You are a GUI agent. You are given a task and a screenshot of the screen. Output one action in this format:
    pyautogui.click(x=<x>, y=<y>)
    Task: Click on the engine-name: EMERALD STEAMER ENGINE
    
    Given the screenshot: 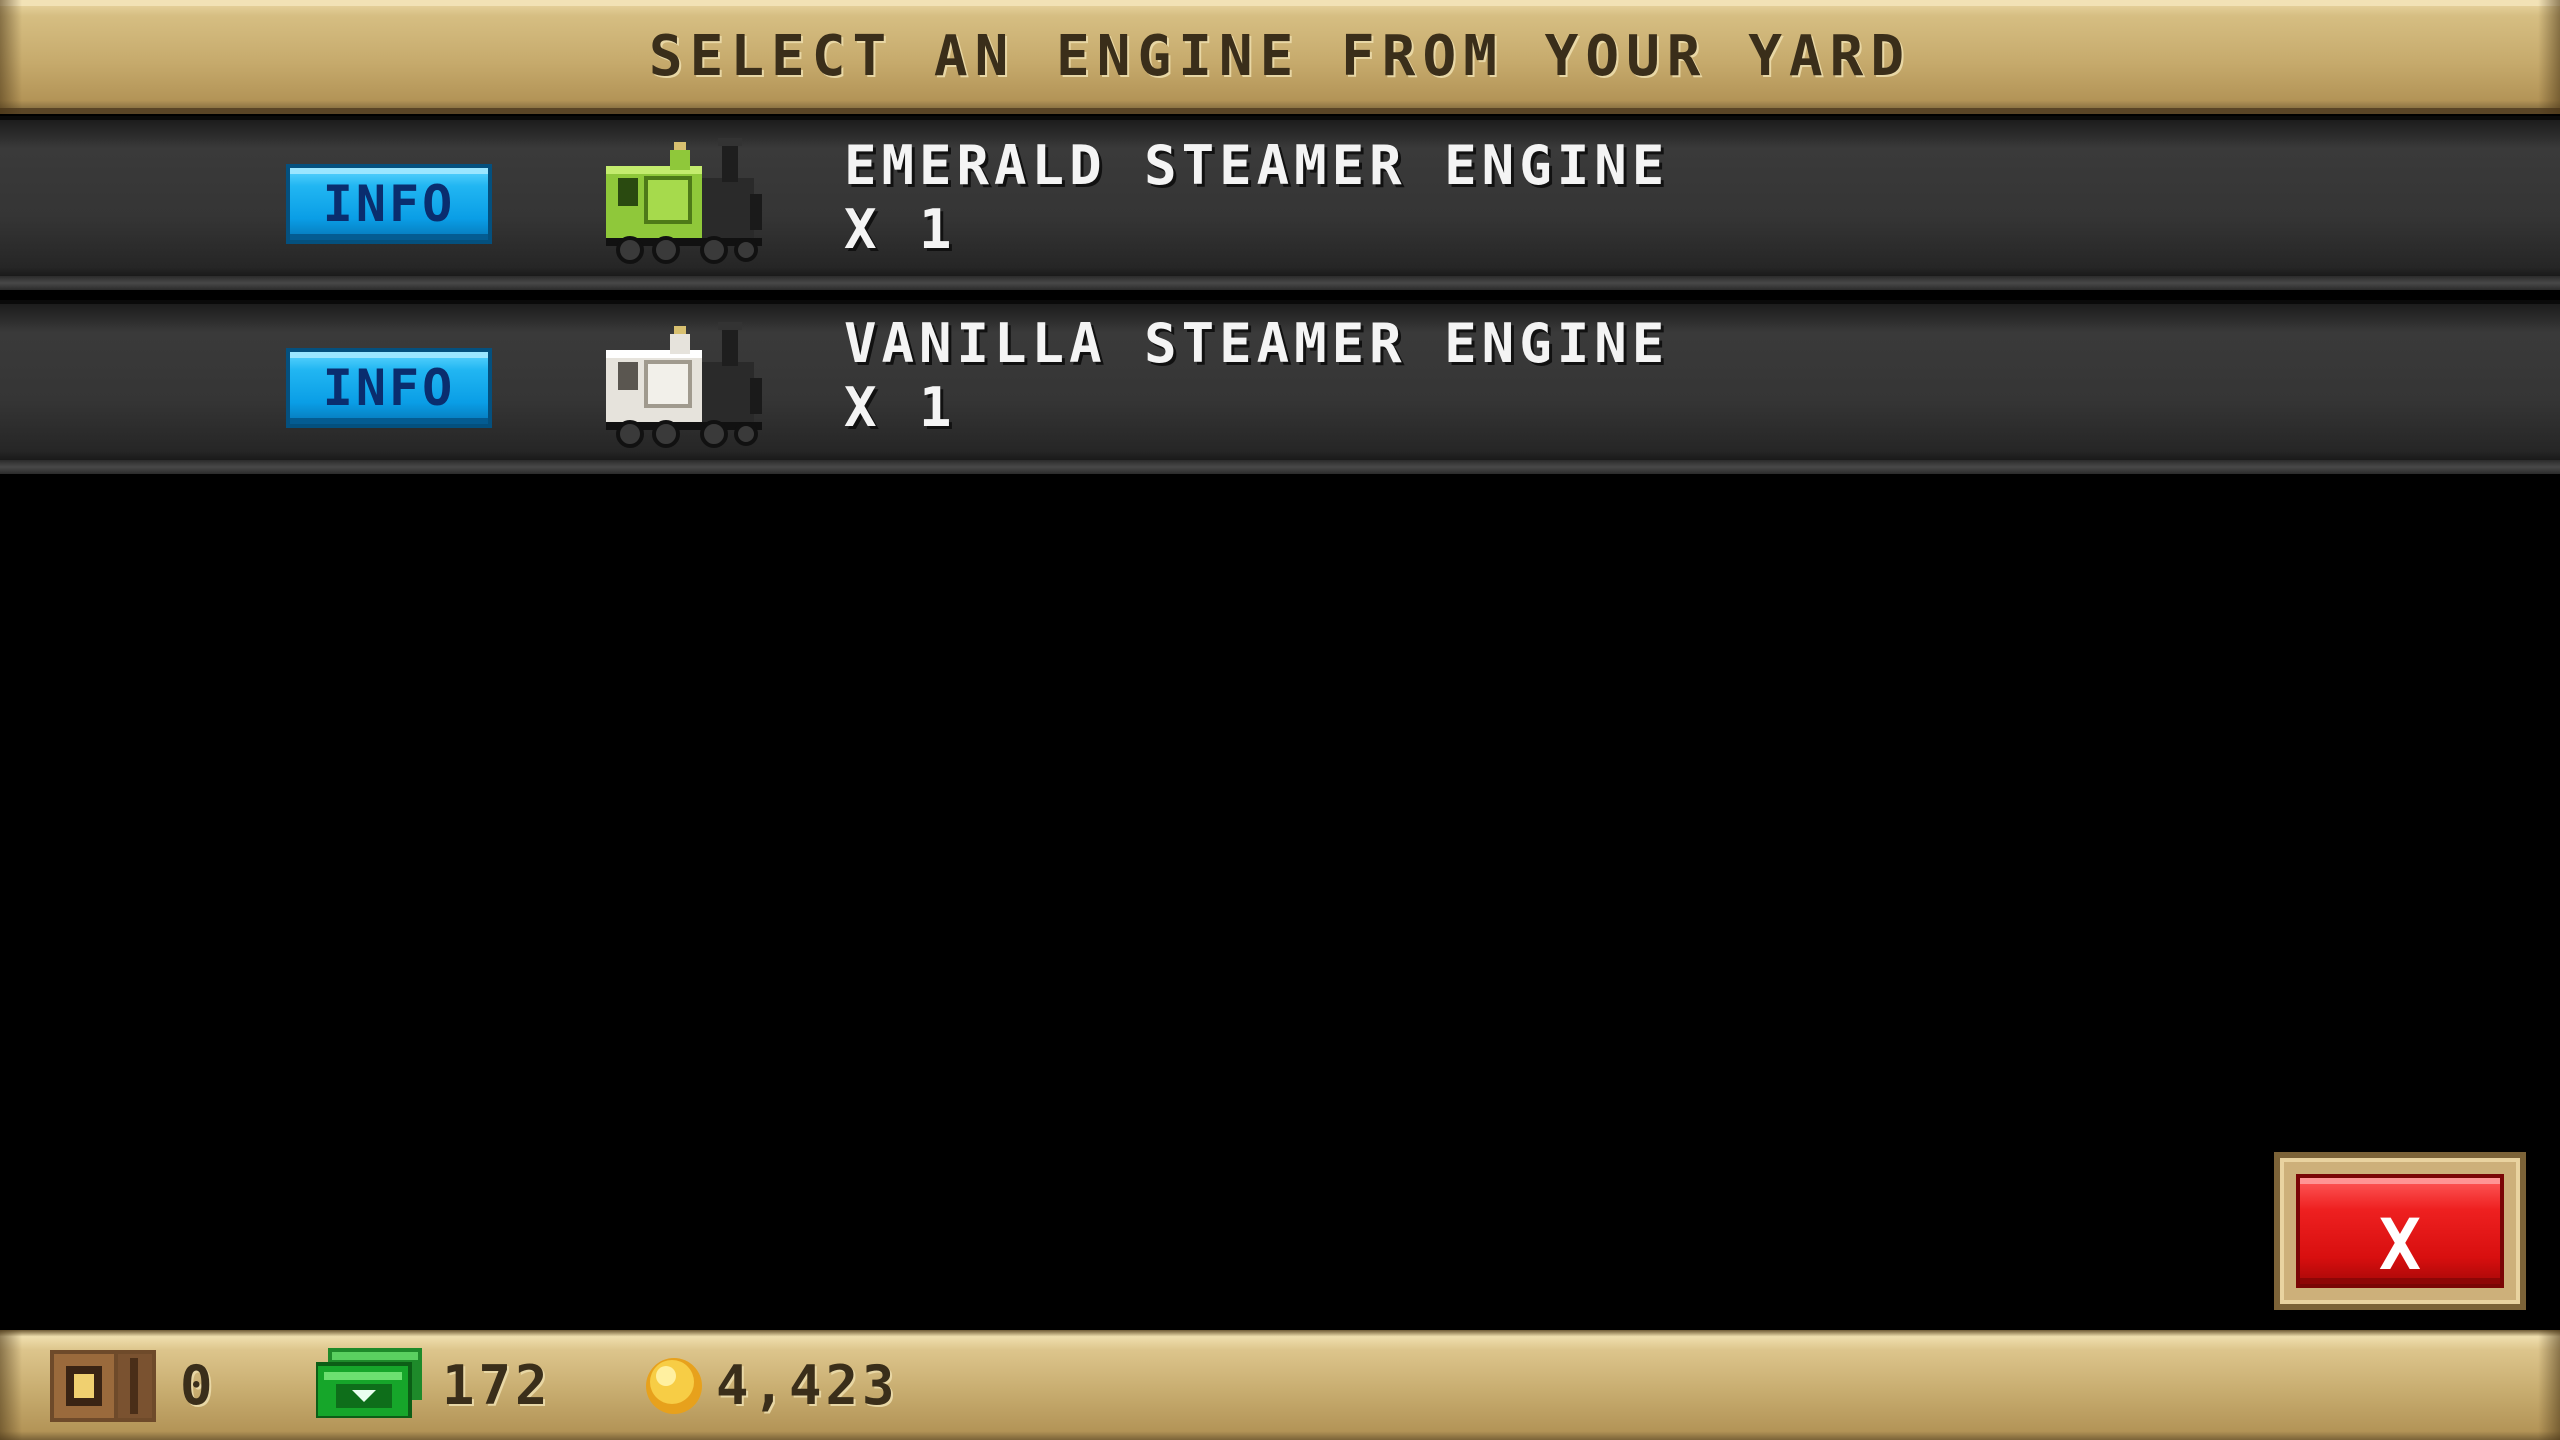 What is the action you would take?
    pyautogui.click(x=1257, y=165)
    